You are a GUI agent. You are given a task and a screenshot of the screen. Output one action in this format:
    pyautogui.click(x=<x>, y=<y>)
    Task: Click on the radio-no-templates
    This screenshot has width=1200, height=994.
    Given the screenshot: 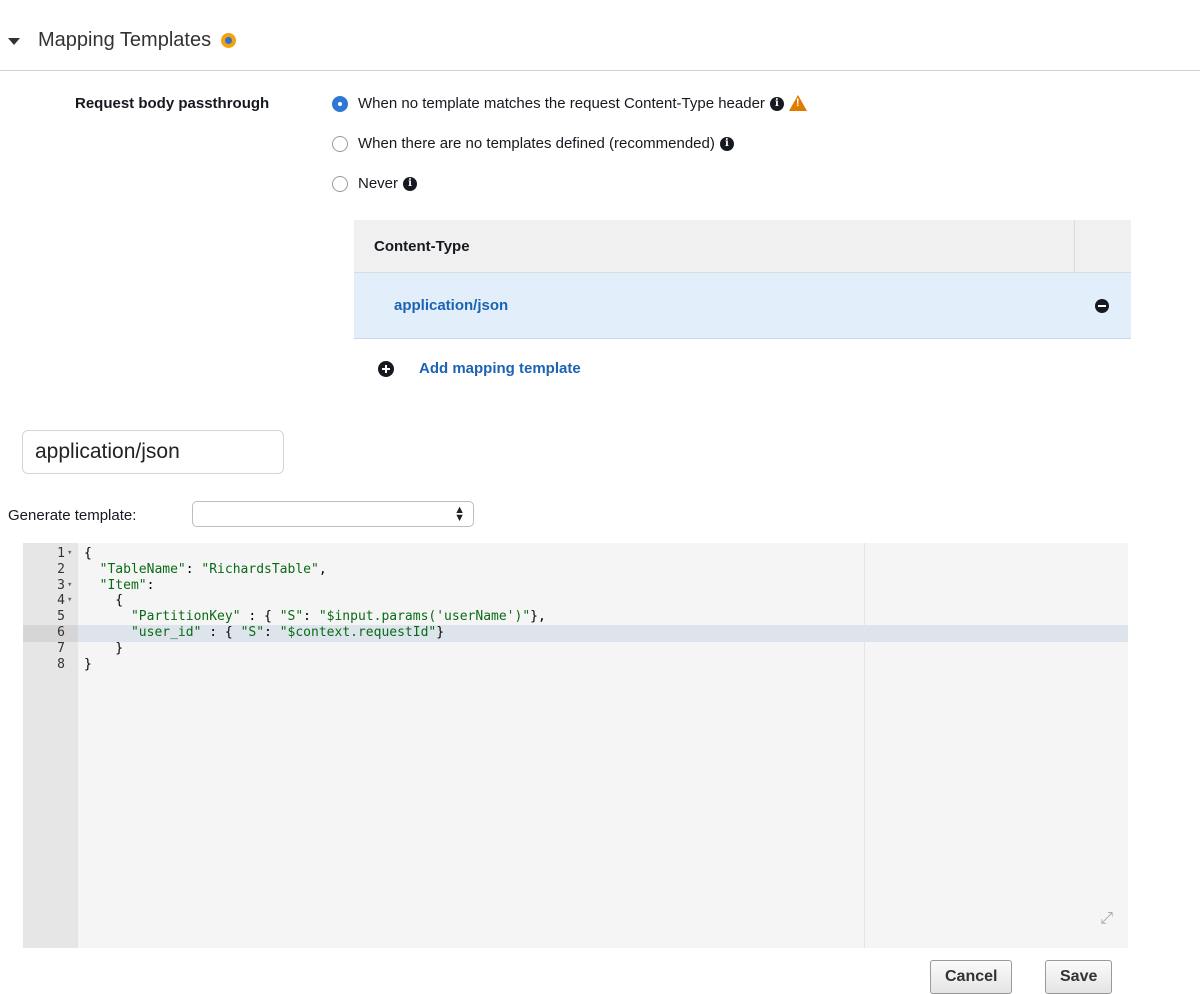 What is the action you would take?
    pyautogui.click(x=340, y=143)
    